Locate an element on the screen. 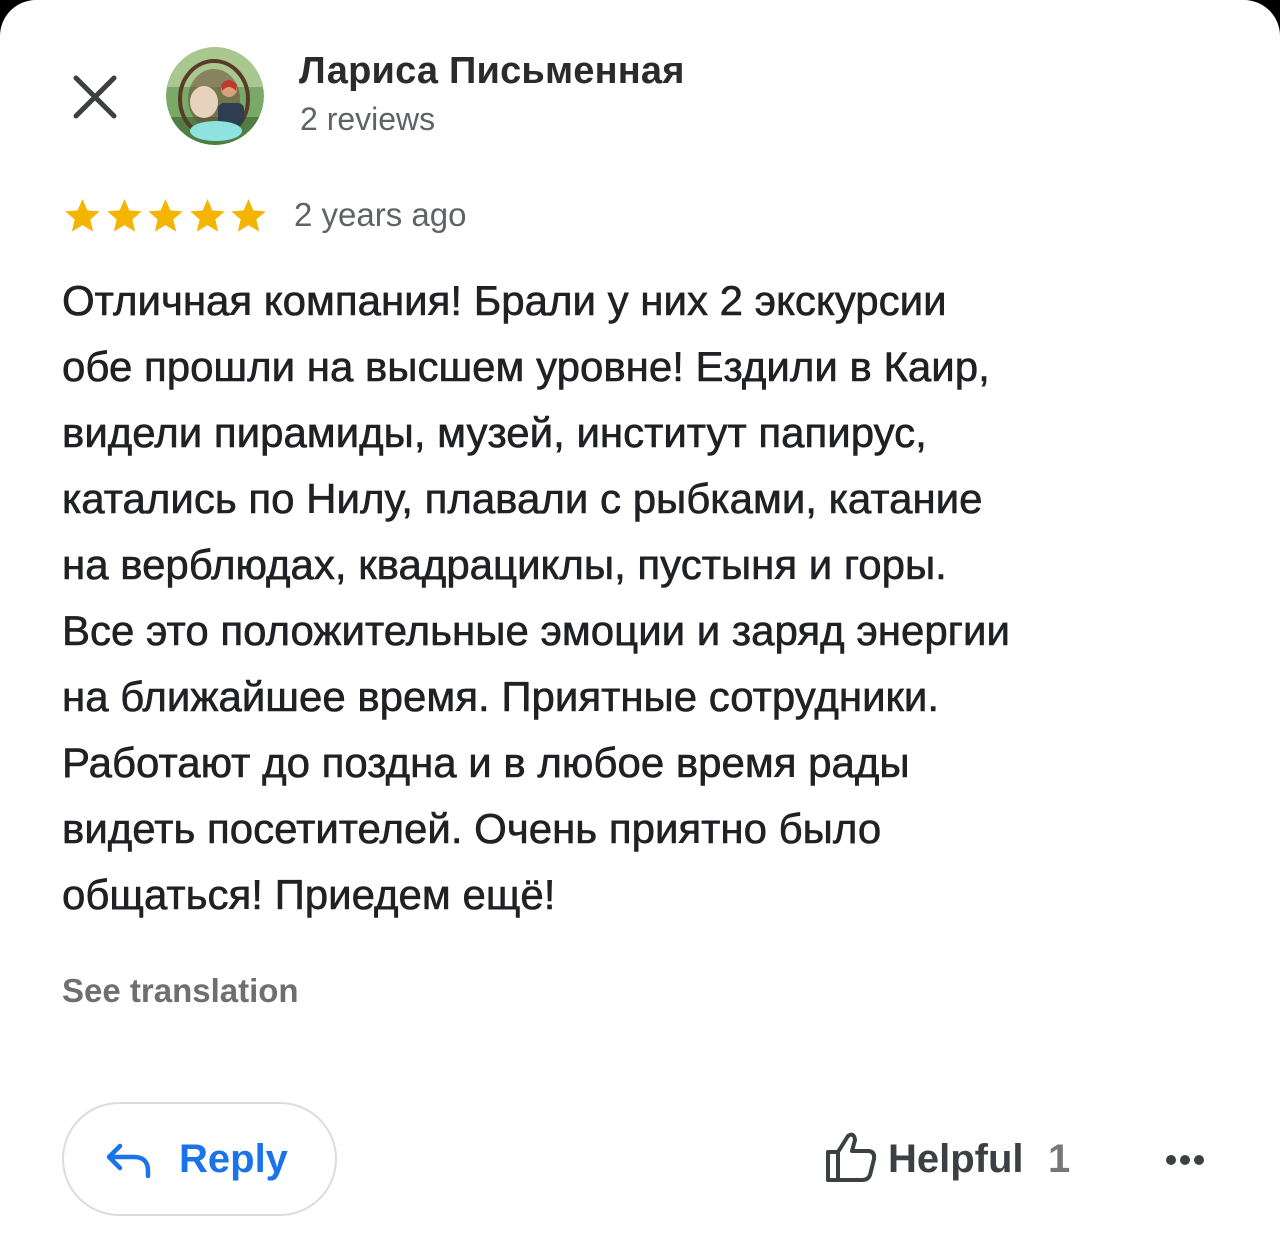  more-horizontal-icon is located at coordinates (1185, 1160).